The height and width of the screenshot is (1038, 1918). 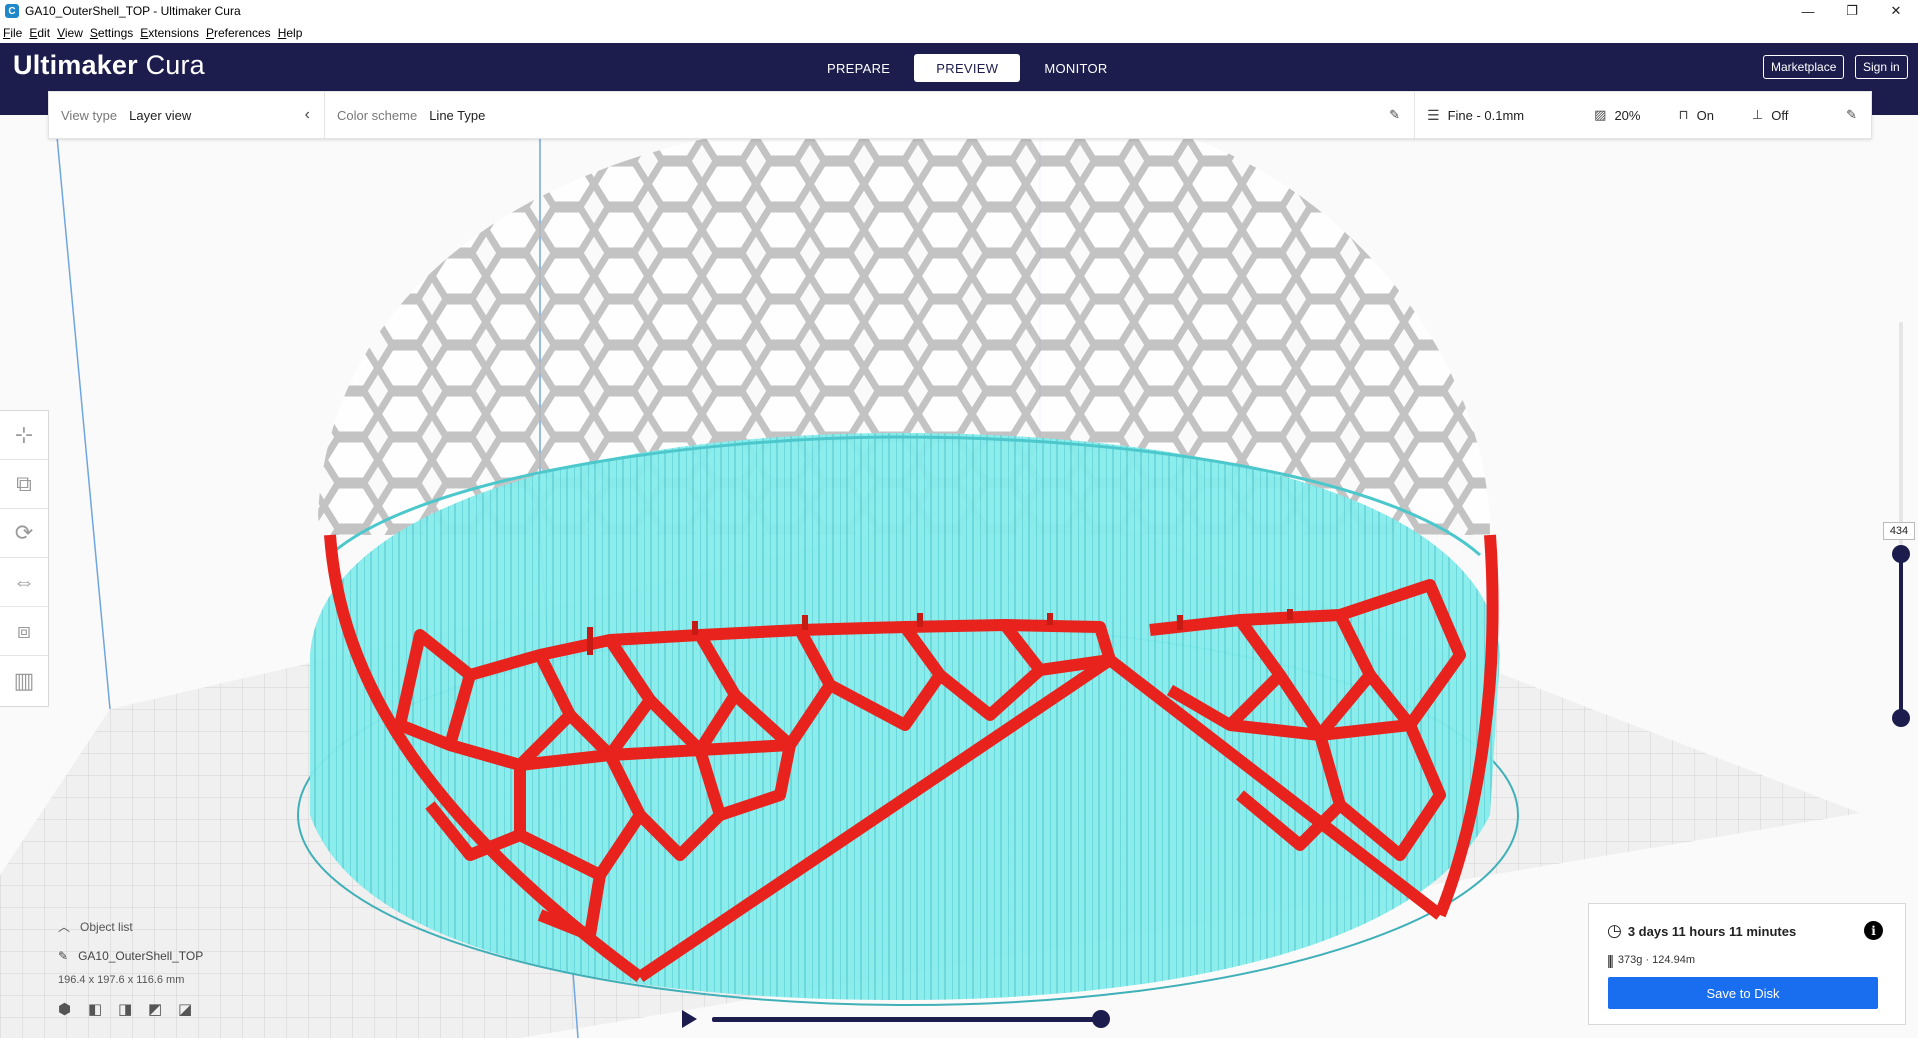 What do you see at coordinates (73, 1009) in the screenshot?
I see `3d-view-icon: ⬢` at bounding box center [73, 1009].